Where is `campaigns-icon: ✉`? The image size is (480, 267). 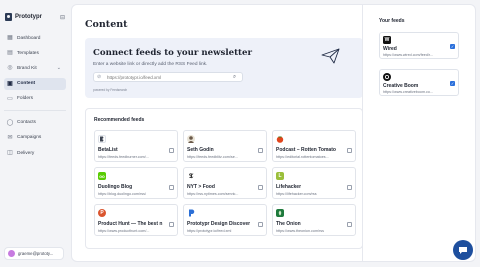 campaigns-icon: ✉ is located at coordinates (10, 137).